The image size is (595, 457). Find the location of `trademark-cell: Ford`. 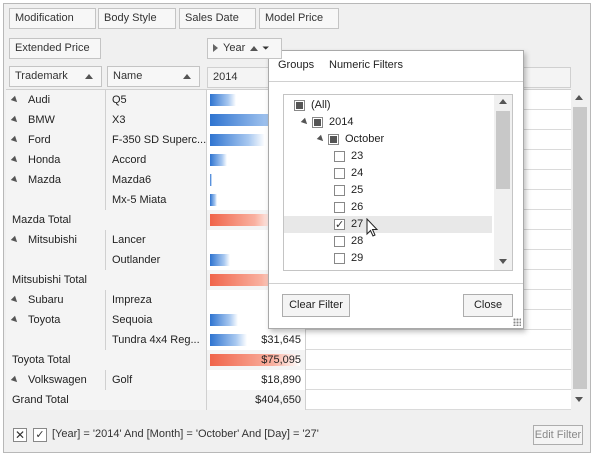

trademark-cell: Ford is located at coordinates (56, 140).